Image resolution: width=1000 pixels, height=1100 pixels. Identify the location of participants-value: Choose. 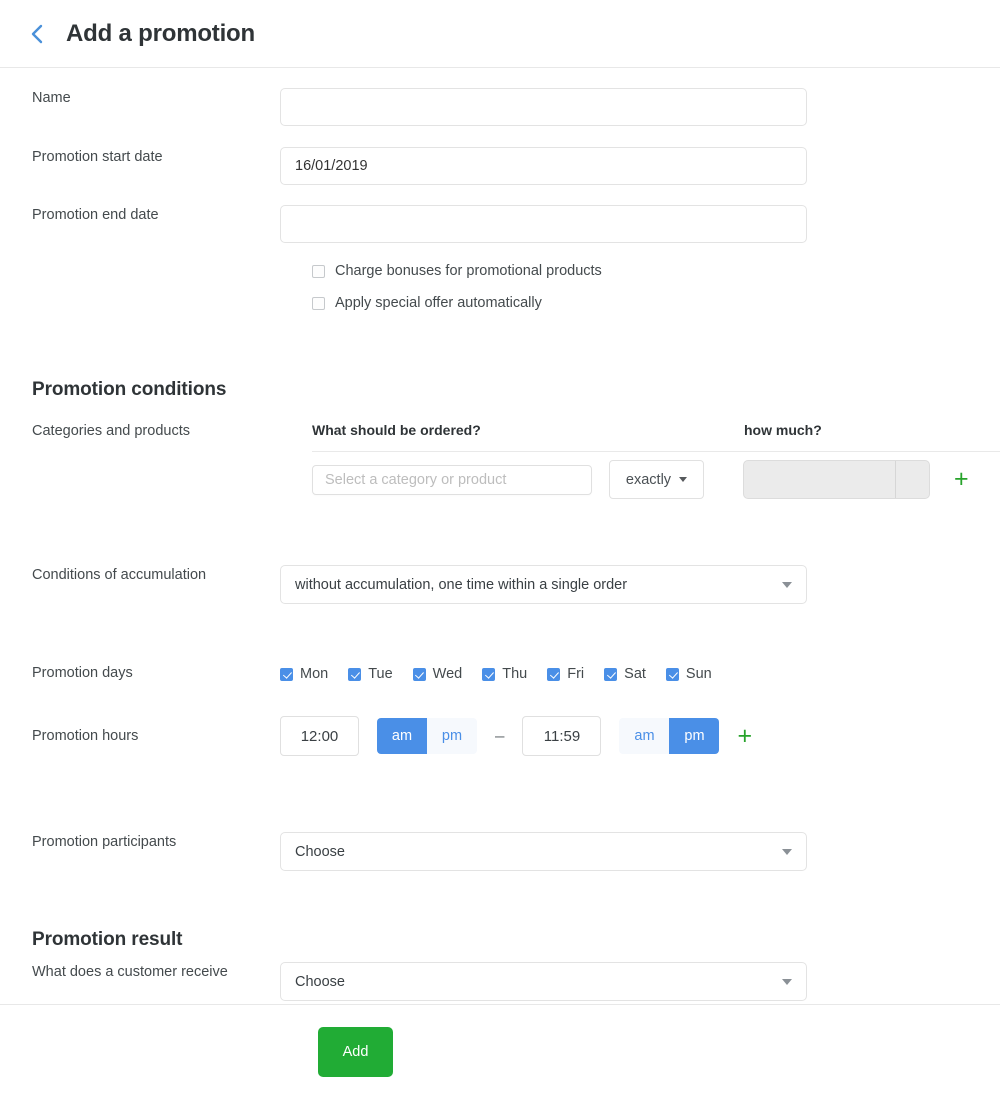
(320, 851).